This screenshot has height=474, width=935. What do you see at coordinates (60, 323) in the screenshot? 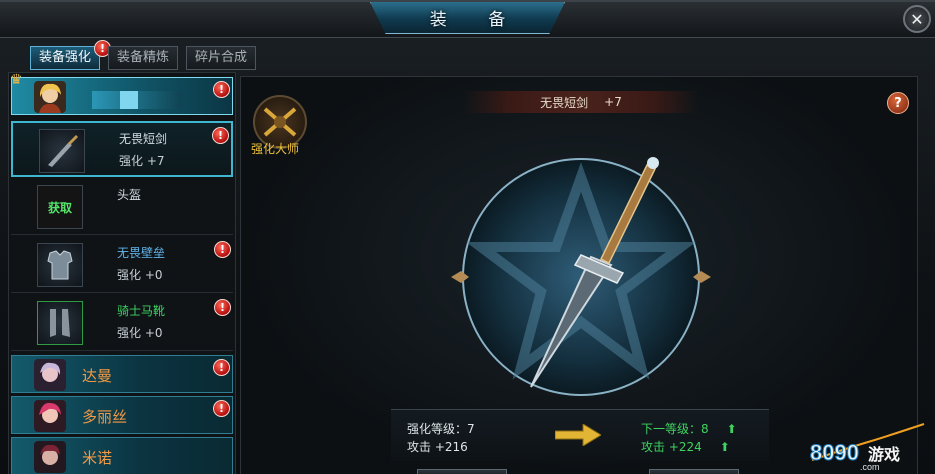
I see `boots-icon` at bounding box center [60, 323].